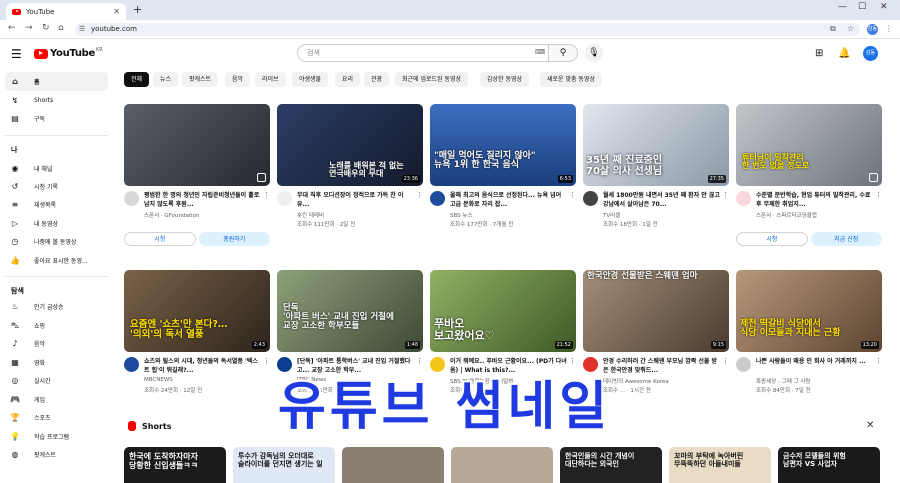 This screenshot has height=483, width=900. What do you see at coordinates (56, 186) in the screenshot?
I see `sidebar-item-history: ↺ 시청 기록` at bounding box center [56, 186].